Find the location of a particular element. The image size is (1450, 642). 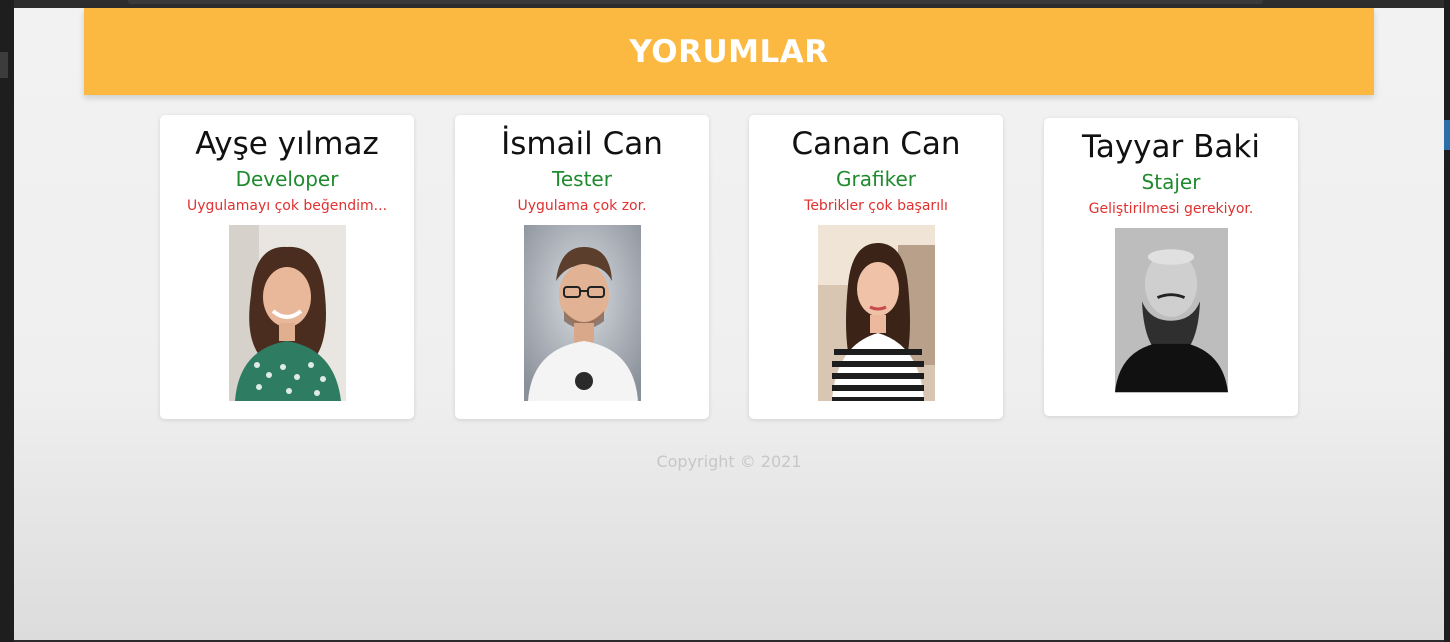

reviewer-name: Ayşe yılmaz is located at coordinates (287, 144).